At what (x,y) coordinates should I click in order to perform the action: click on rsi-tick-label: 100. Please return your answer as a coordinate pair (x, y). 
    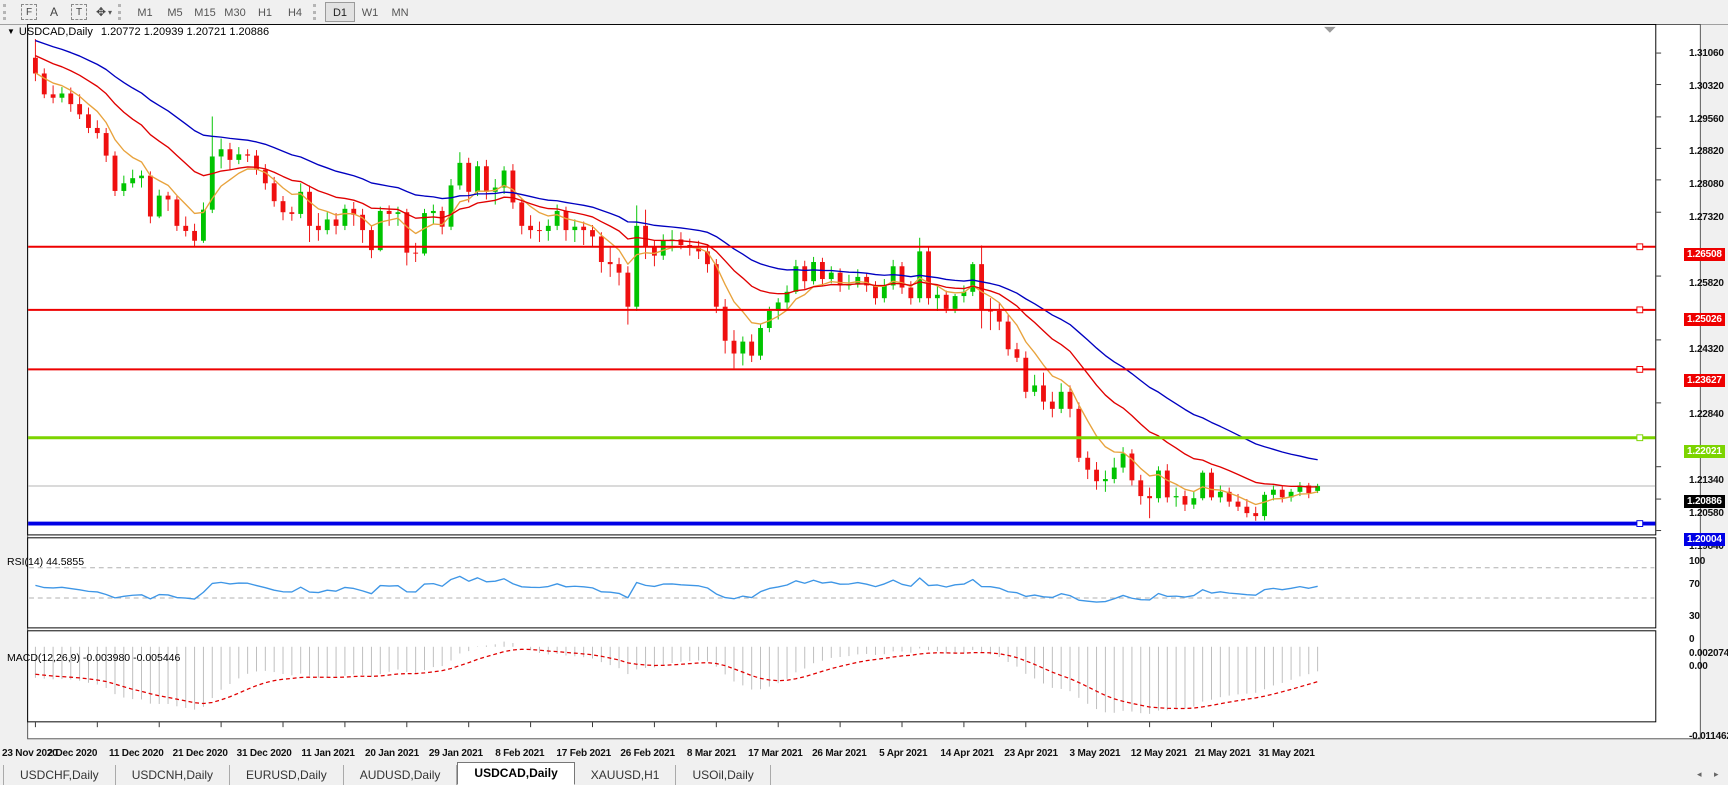
    Looking at the image, I should click on (1697, 561).